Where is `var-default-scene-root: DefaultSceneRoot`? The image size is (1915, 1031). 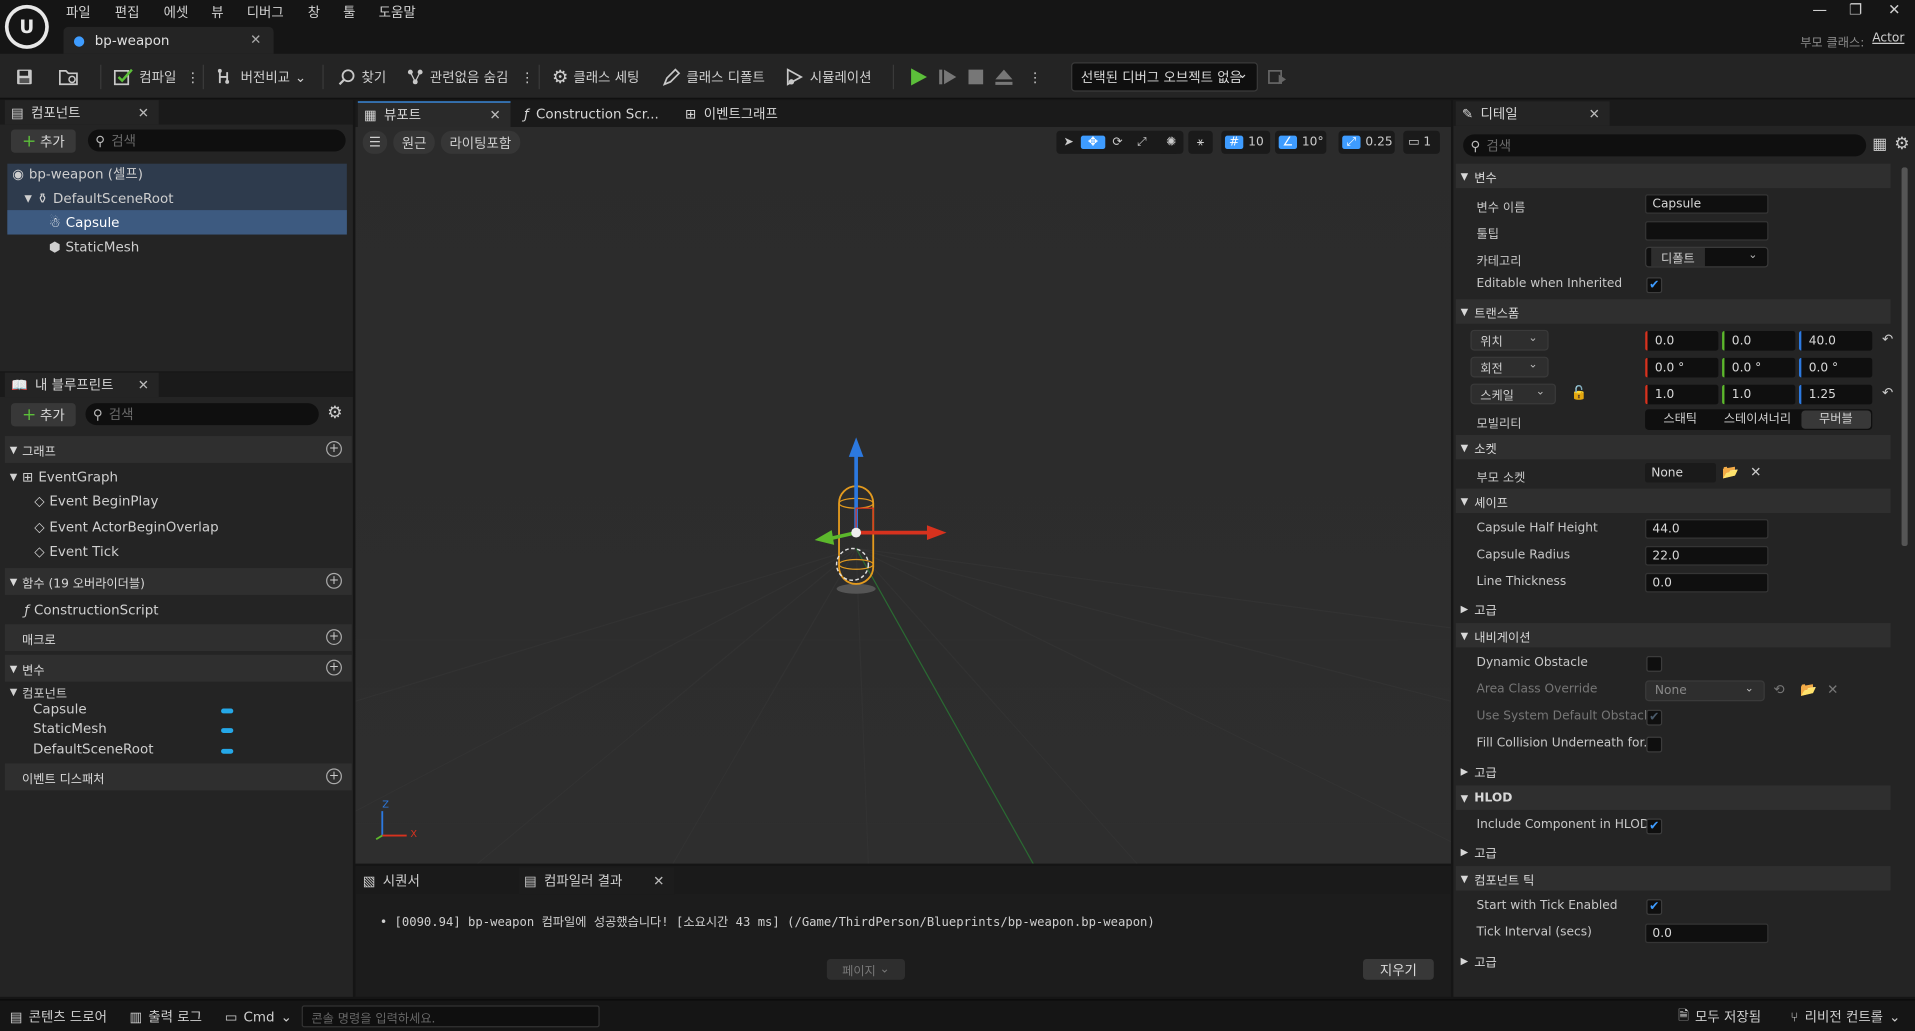
var-default-scene-root: DefaultSceneRoot is located at coordinates (93, 752).